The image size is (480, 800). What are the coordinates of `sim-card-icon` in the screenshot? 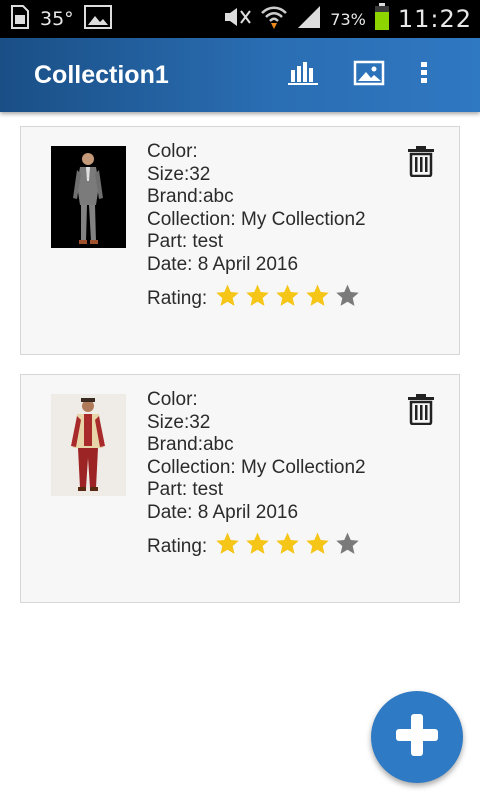 It's located at (20, 19).